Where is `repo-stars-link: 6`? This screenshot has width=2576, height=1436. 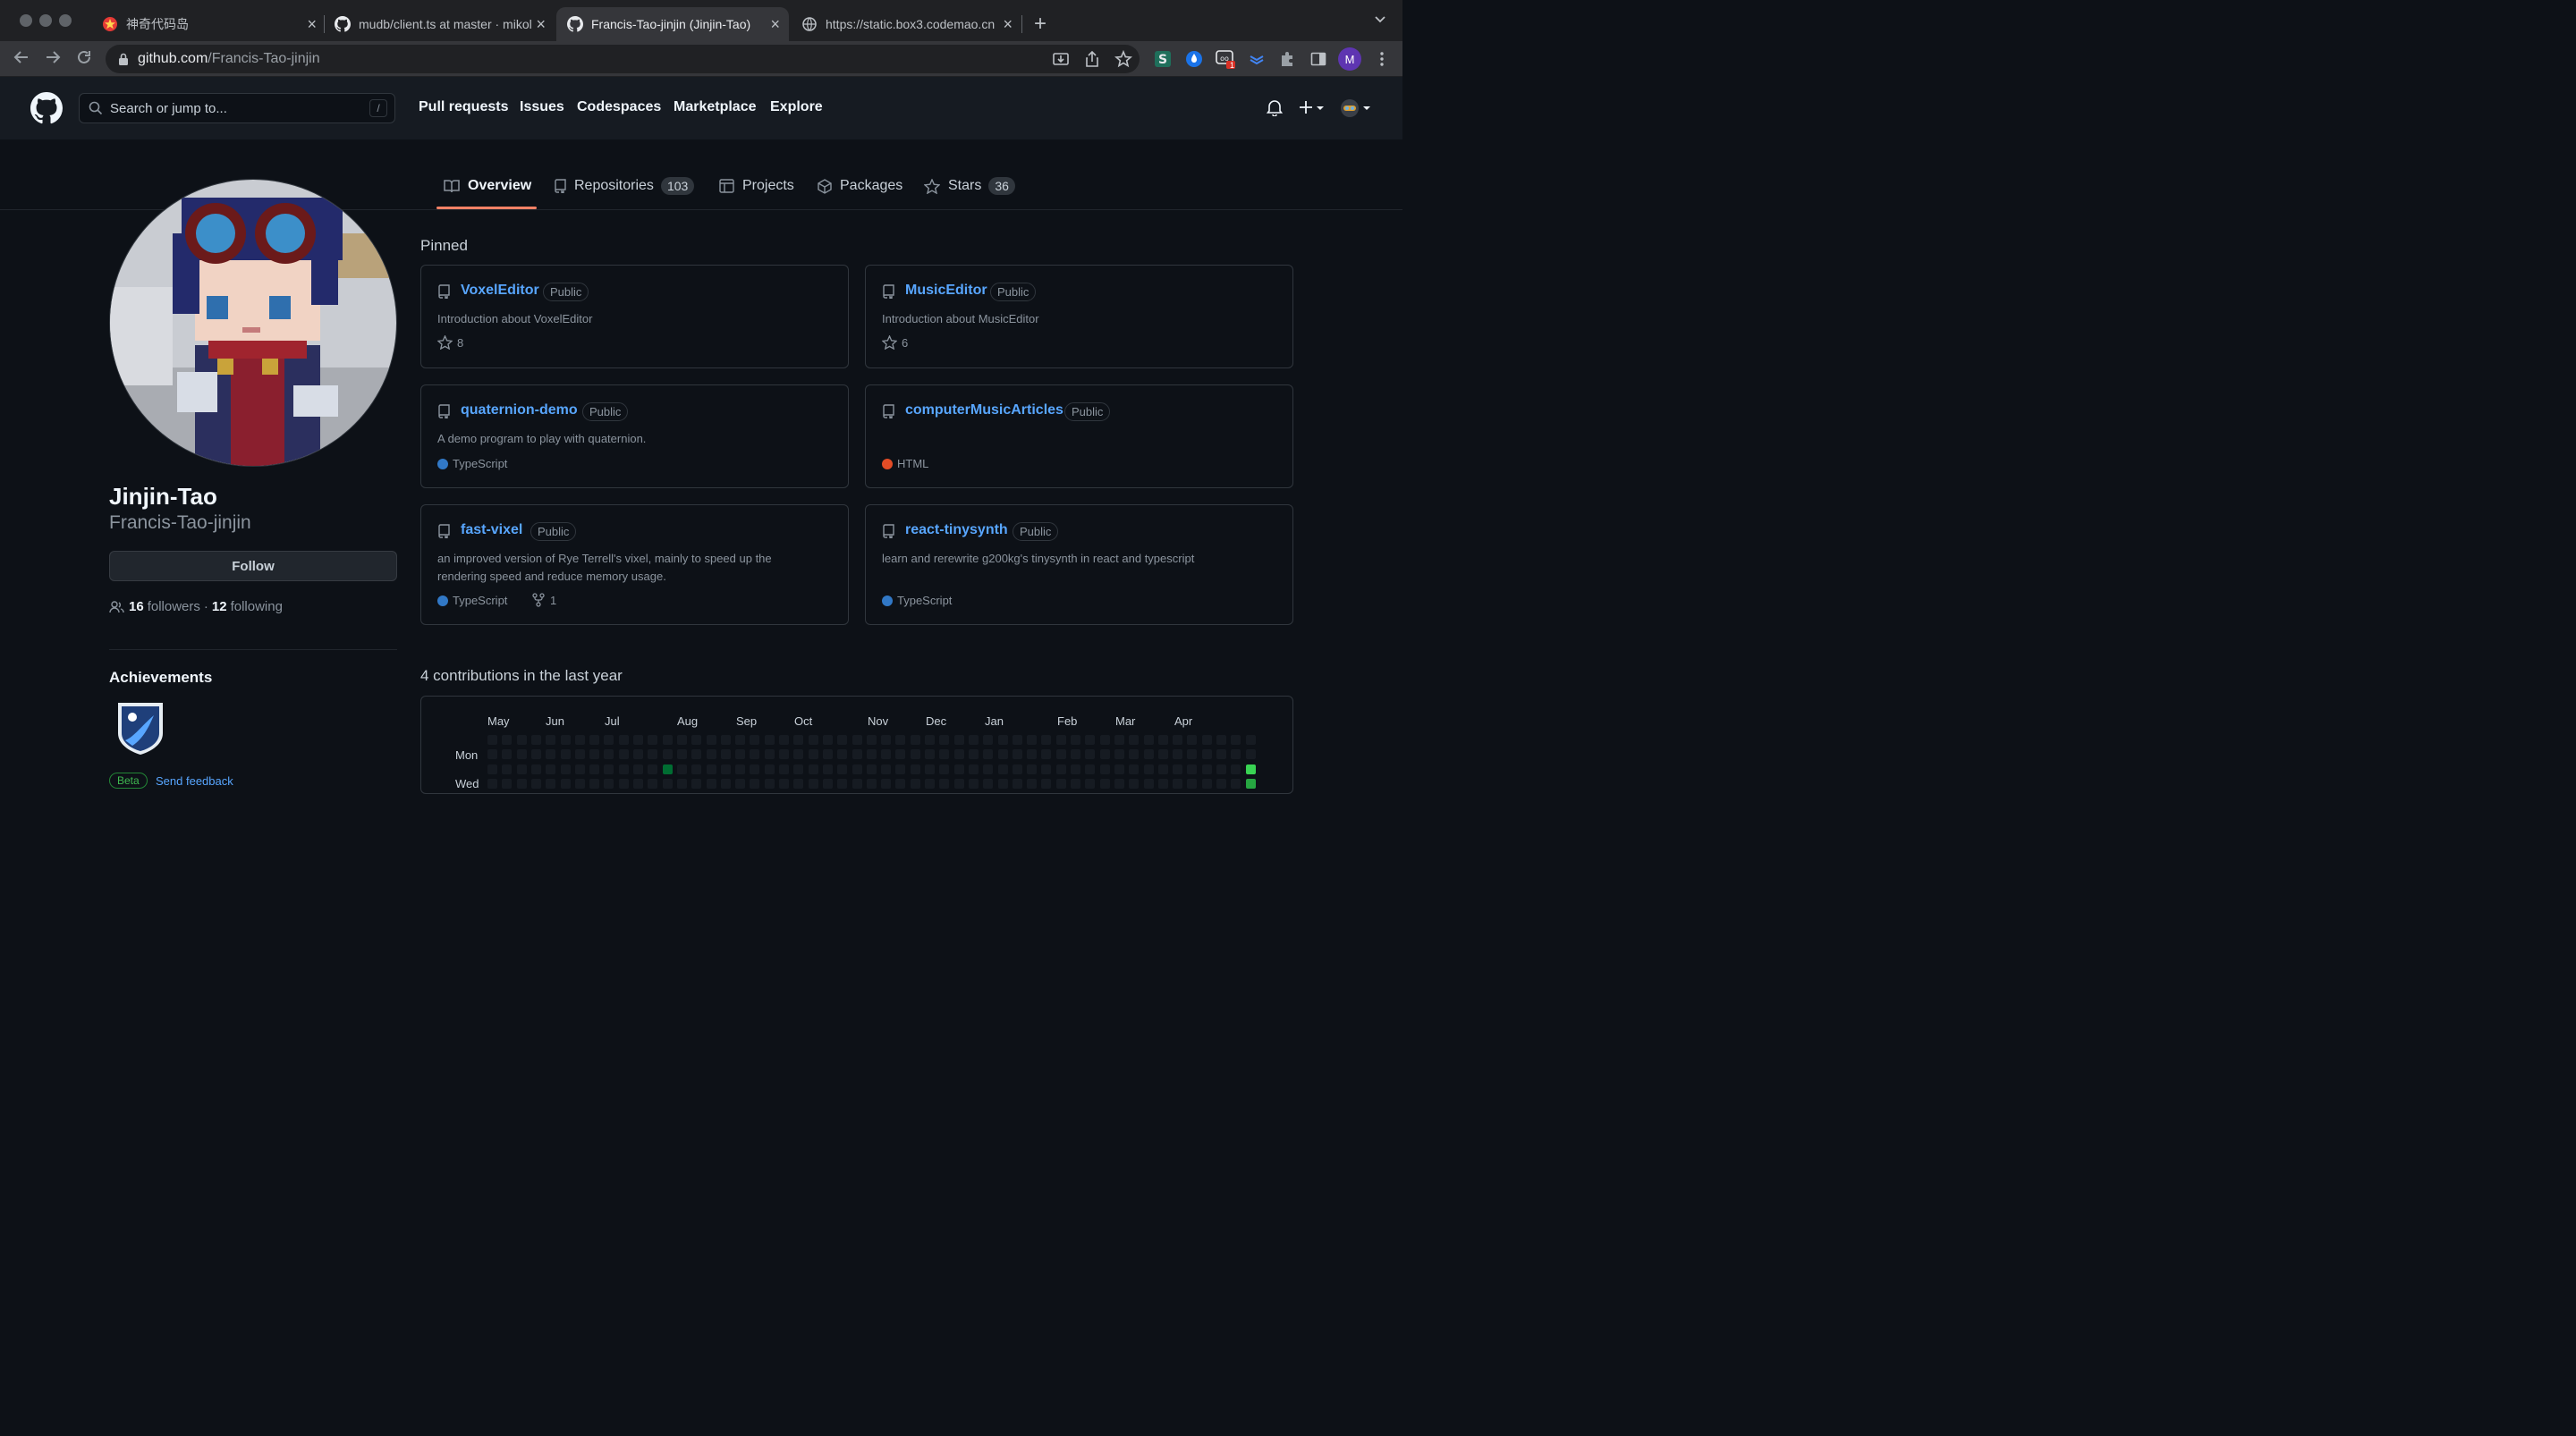 repo-stars-link: 6 is located at coordinates (895, 342).